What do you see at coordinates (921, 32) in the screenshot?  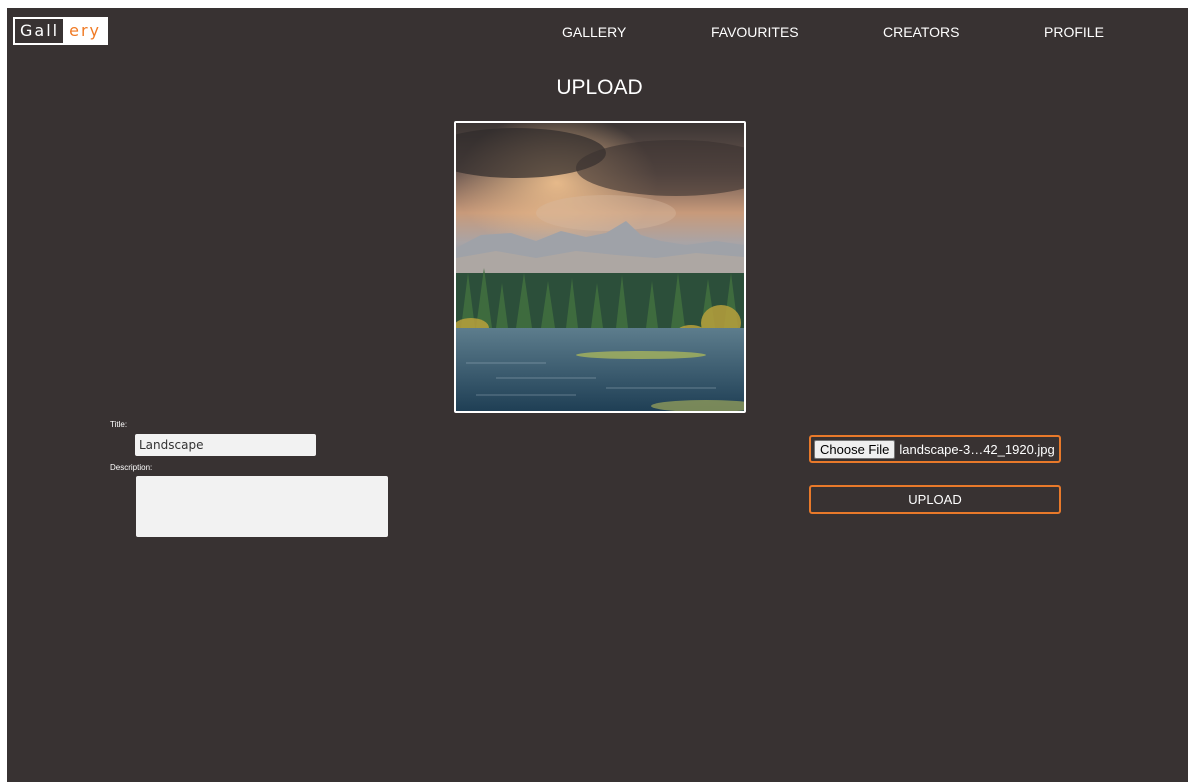 I see `nav-creators: CREATORS` at bounding box center [921, 32].